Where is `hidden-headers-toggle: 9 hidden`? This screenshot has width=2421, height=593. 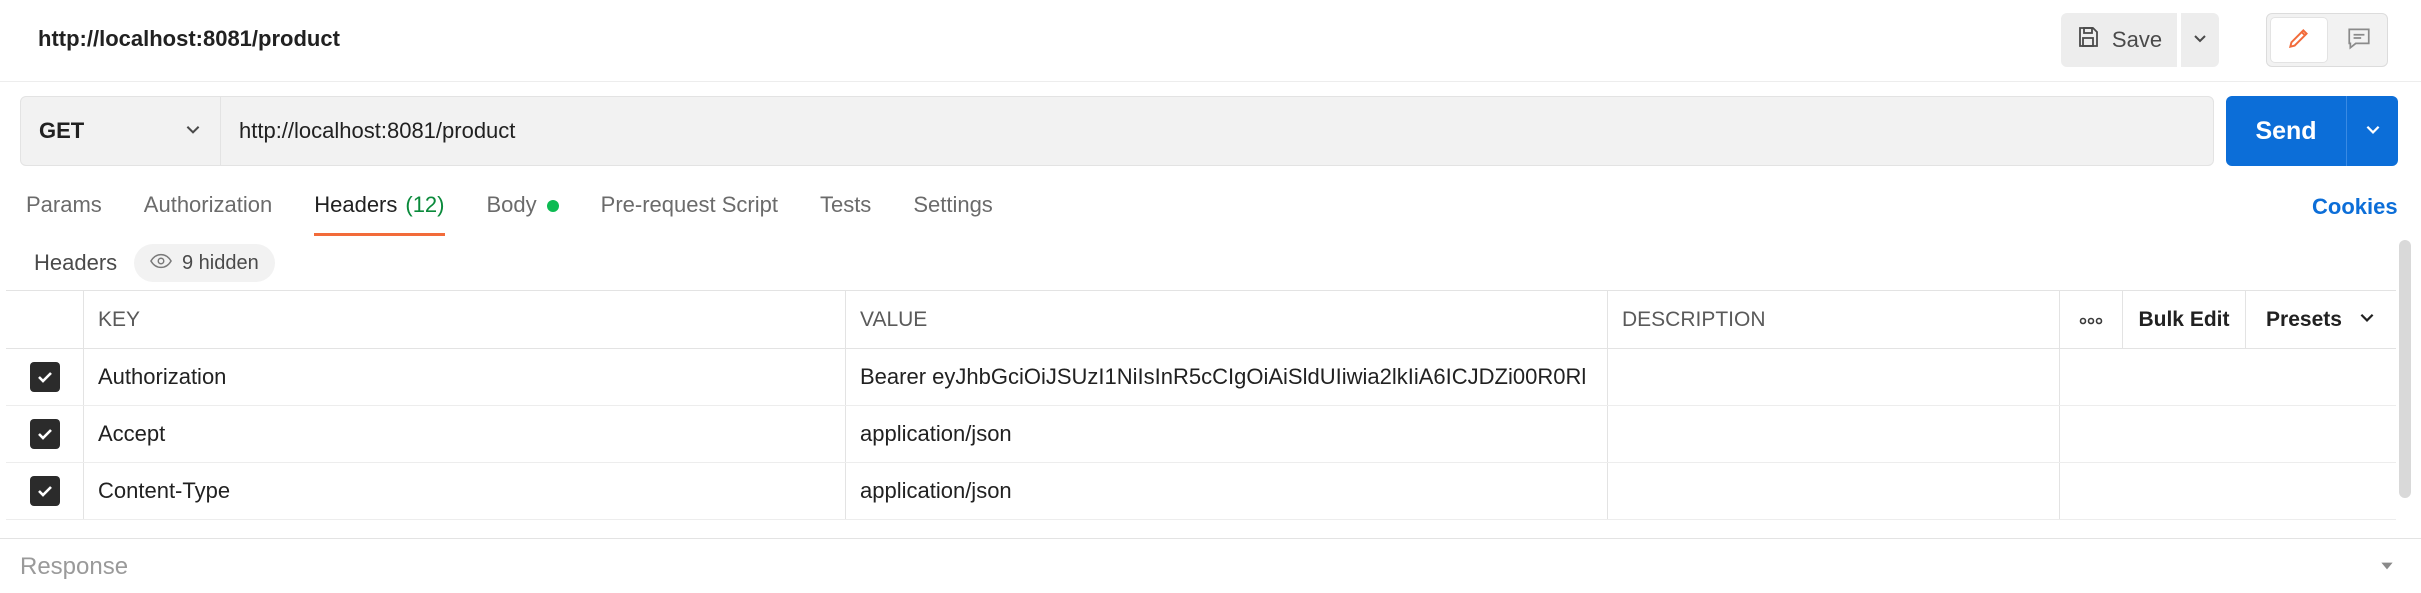 hidden-headers-toggle: 9 hidden is located at coordinates (204, 263).